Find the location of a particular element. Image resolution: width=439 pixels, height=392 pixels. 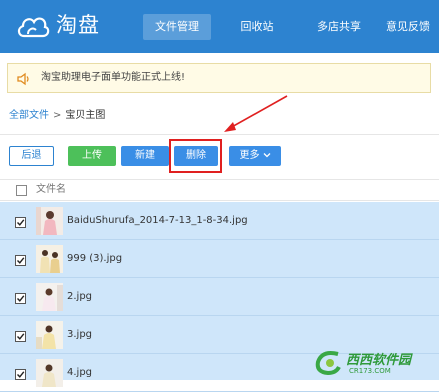

divider is located at coordinates (219, 134).